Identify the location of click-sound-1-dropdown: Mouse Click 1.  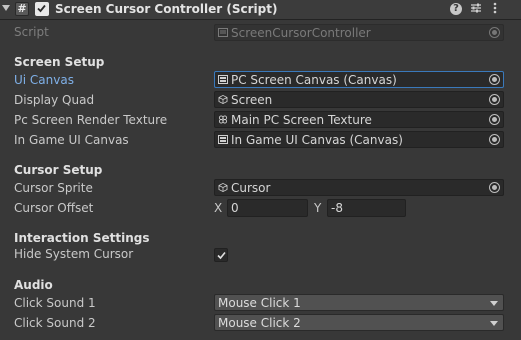
(359, 302).